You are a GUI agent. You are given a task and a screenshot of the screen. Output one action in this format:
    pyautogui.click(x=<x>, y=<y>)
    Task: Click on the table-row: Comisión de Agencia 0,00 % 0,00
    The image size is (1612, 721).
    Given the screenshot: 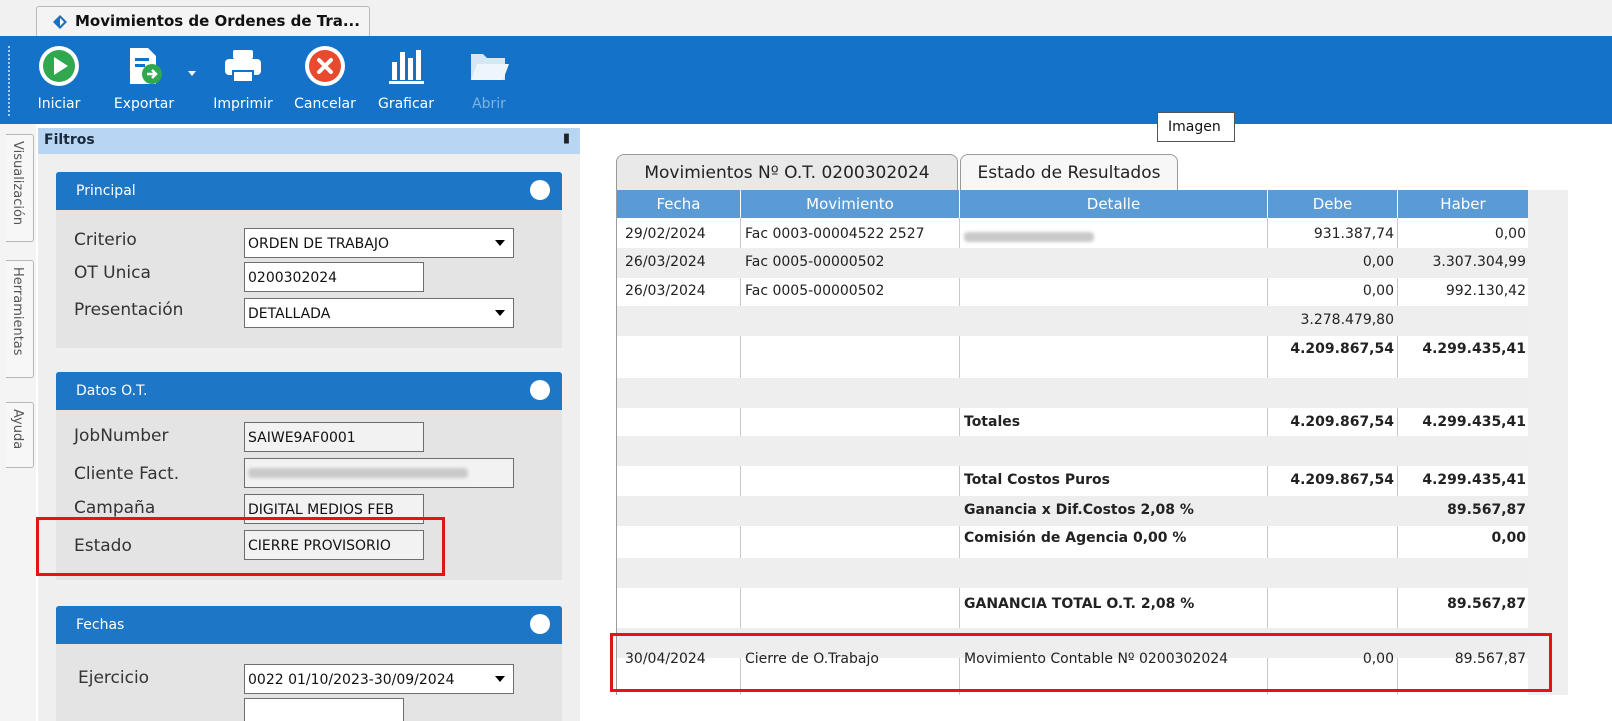 What is the action you would take?
    pyautogui.click(x=1072, y=539)
    